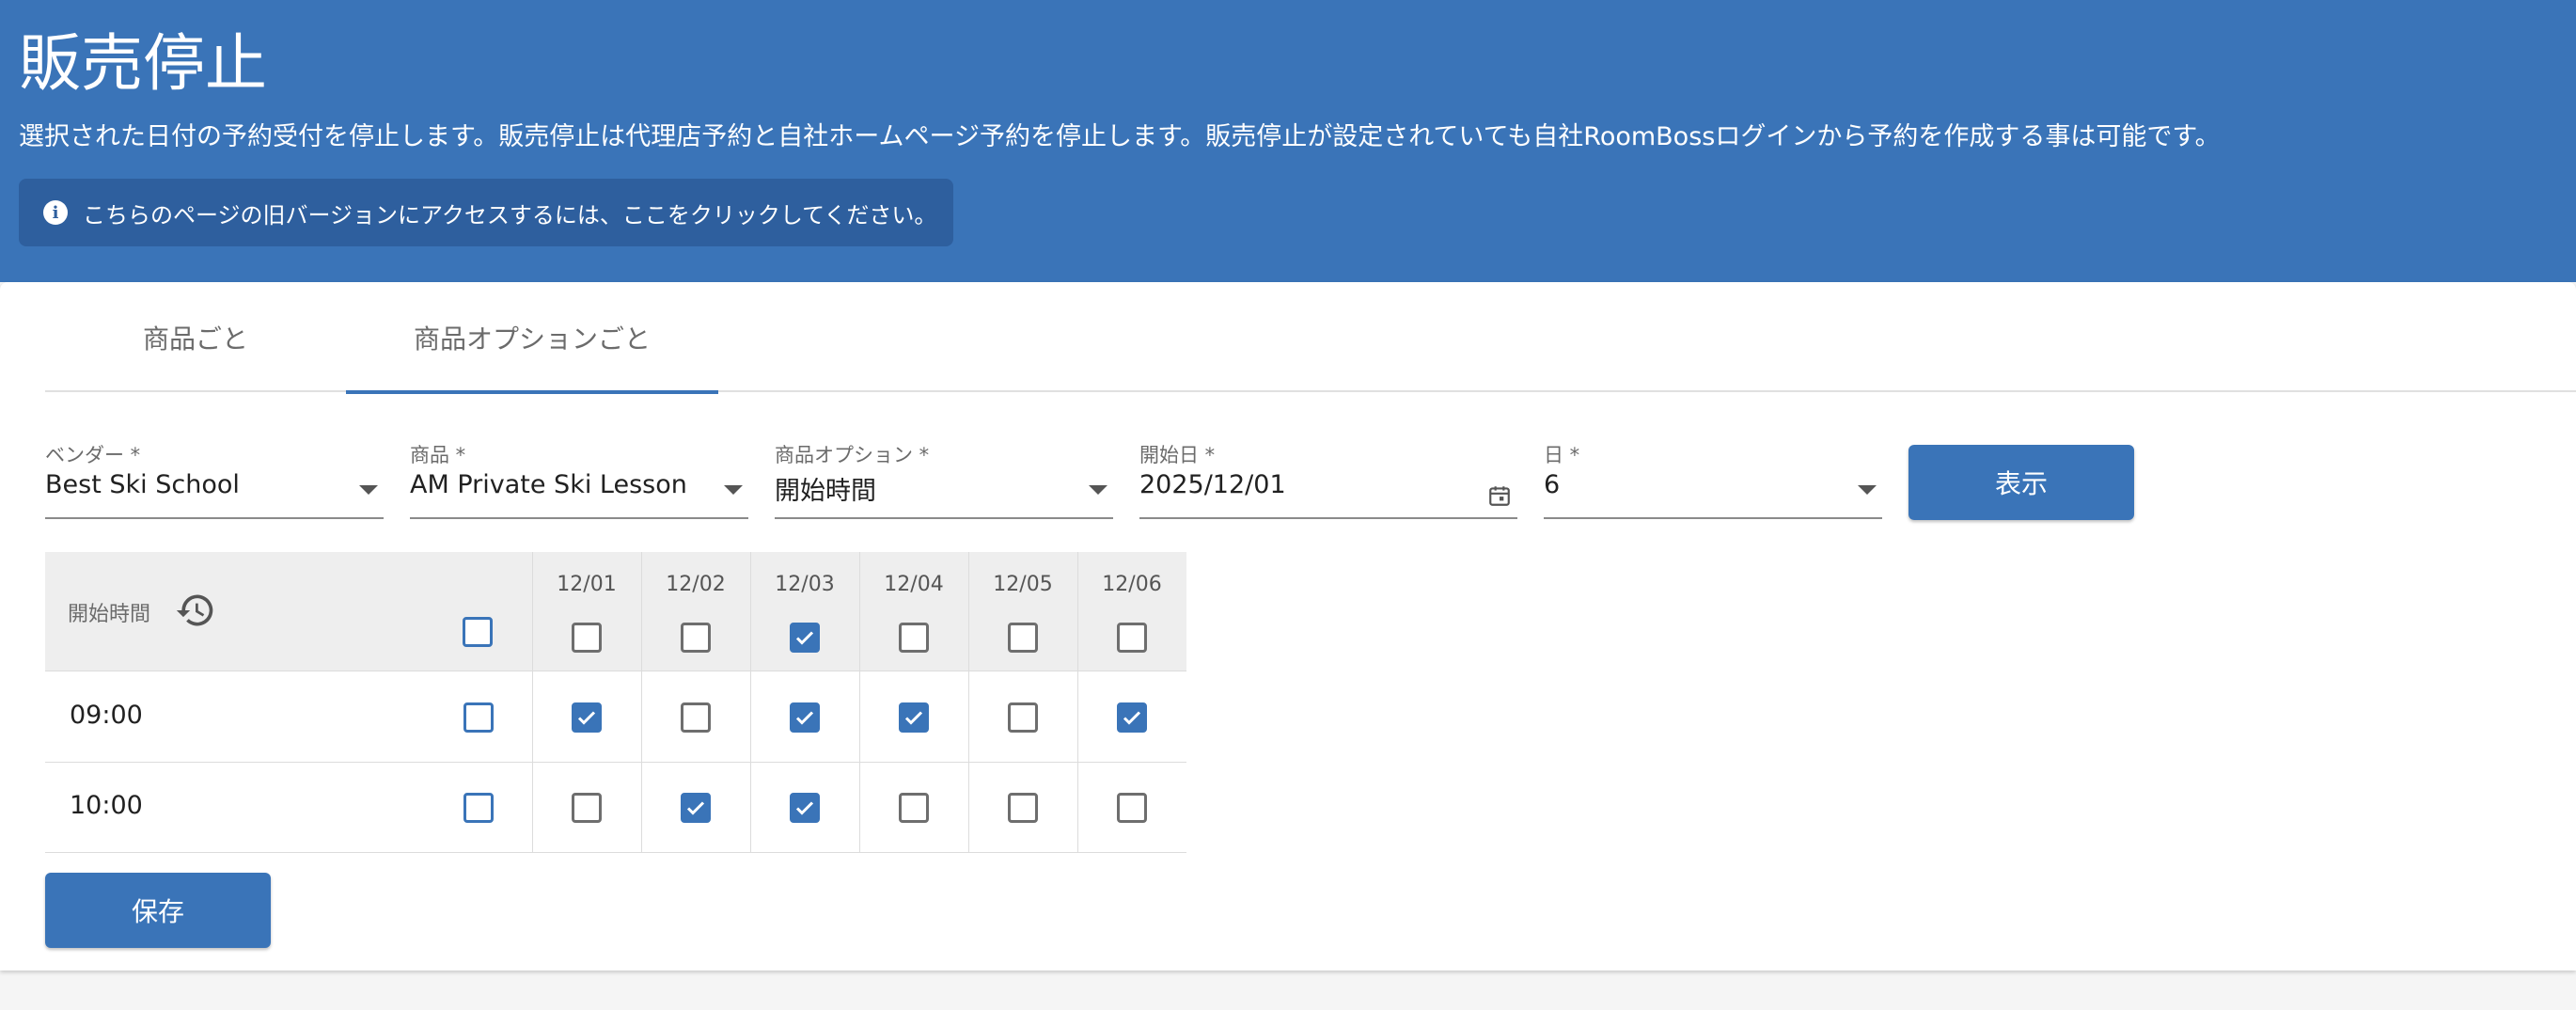 This screenshot has height=1010, width=2576. I want to click on date-column-header: 12/01, so click(587, 584).